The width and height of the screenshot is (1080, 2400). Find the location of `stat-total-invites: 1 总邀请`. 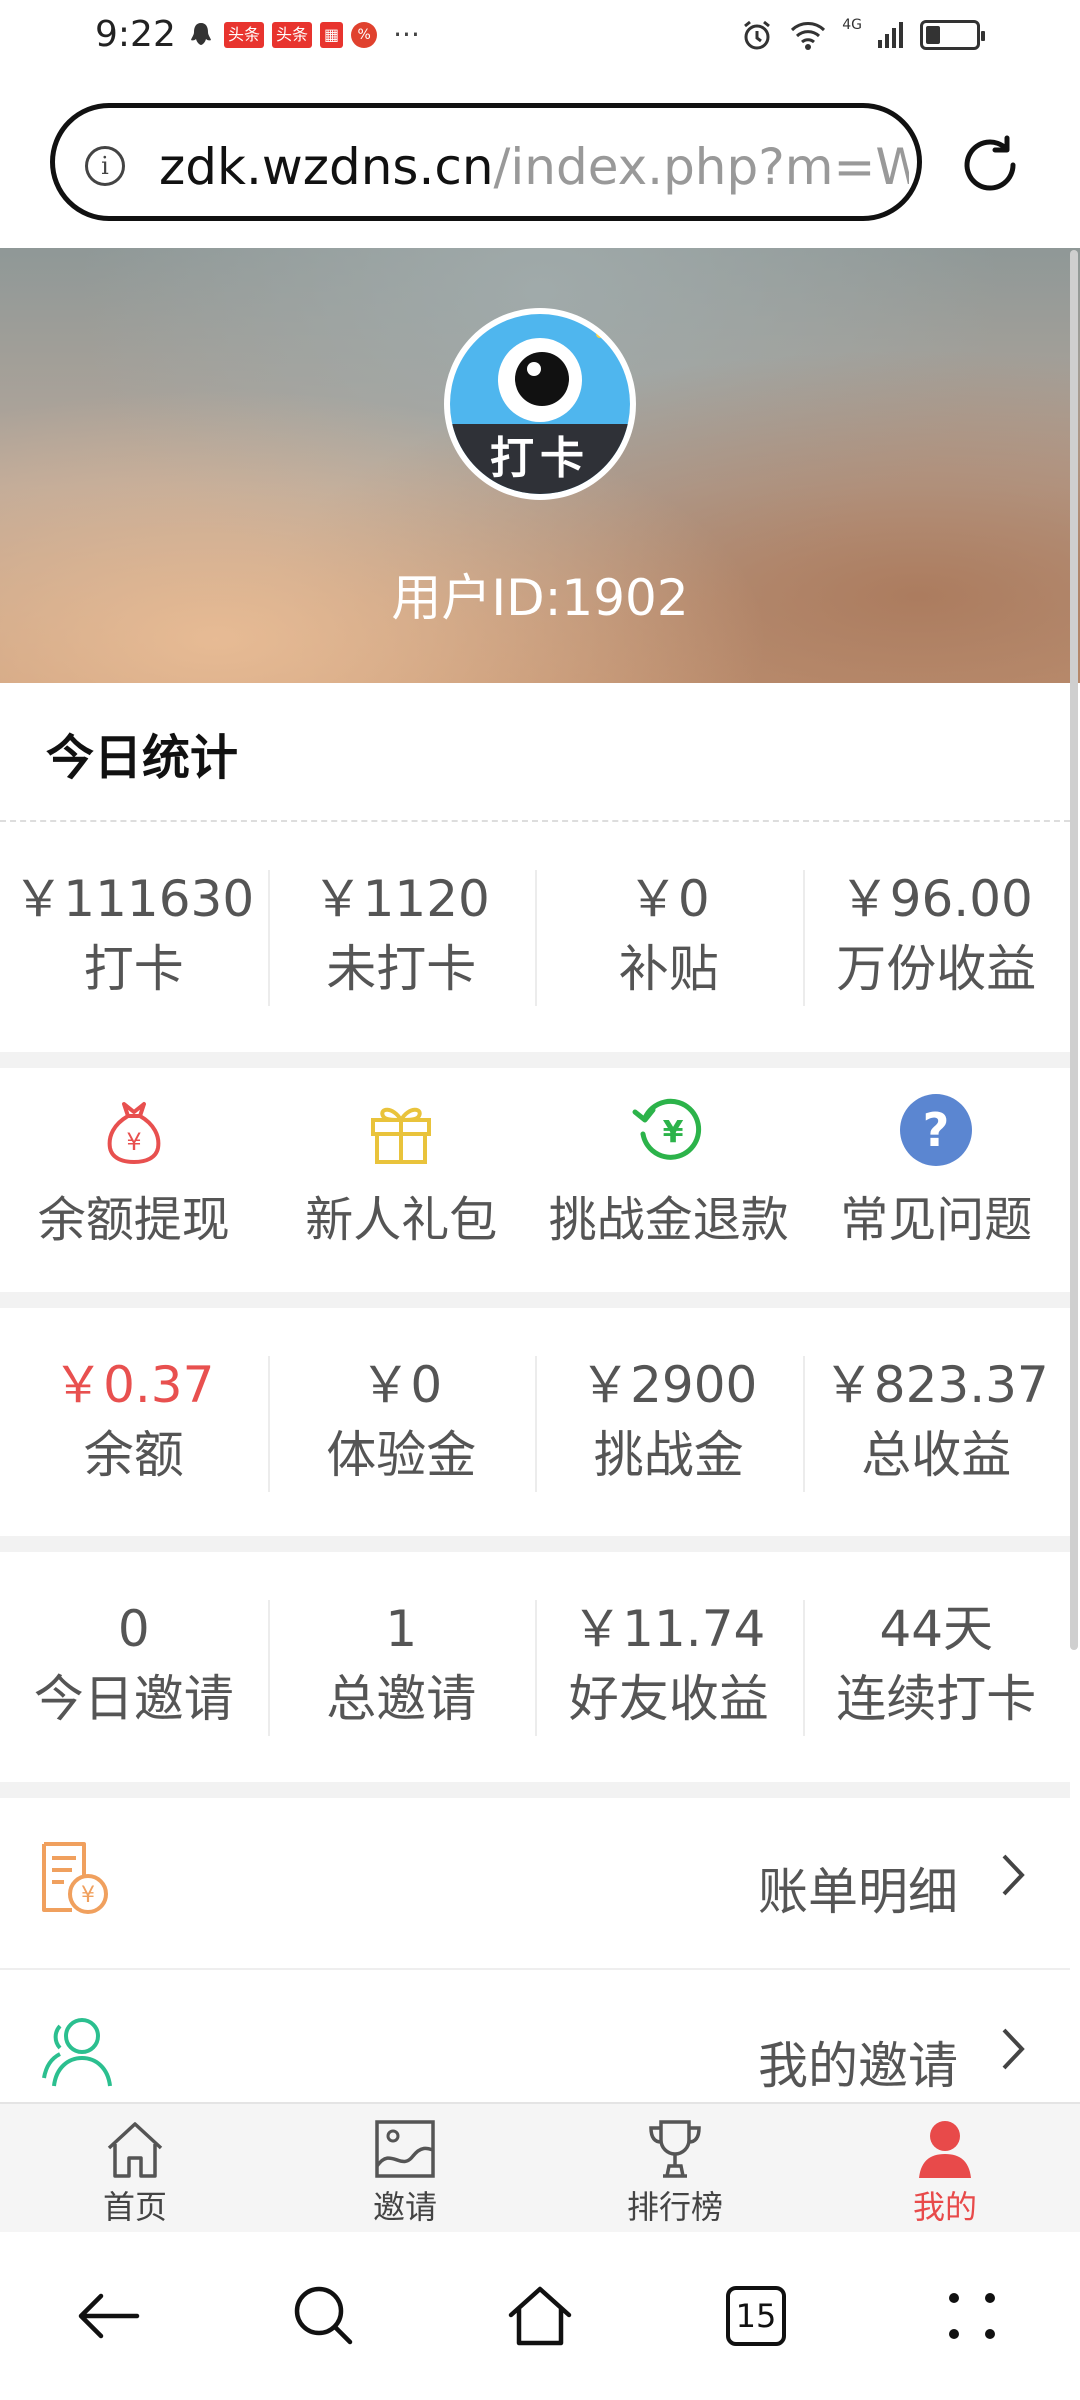

stat-total-invites: 1 总邀请 is located at coordinates (401, 1665).